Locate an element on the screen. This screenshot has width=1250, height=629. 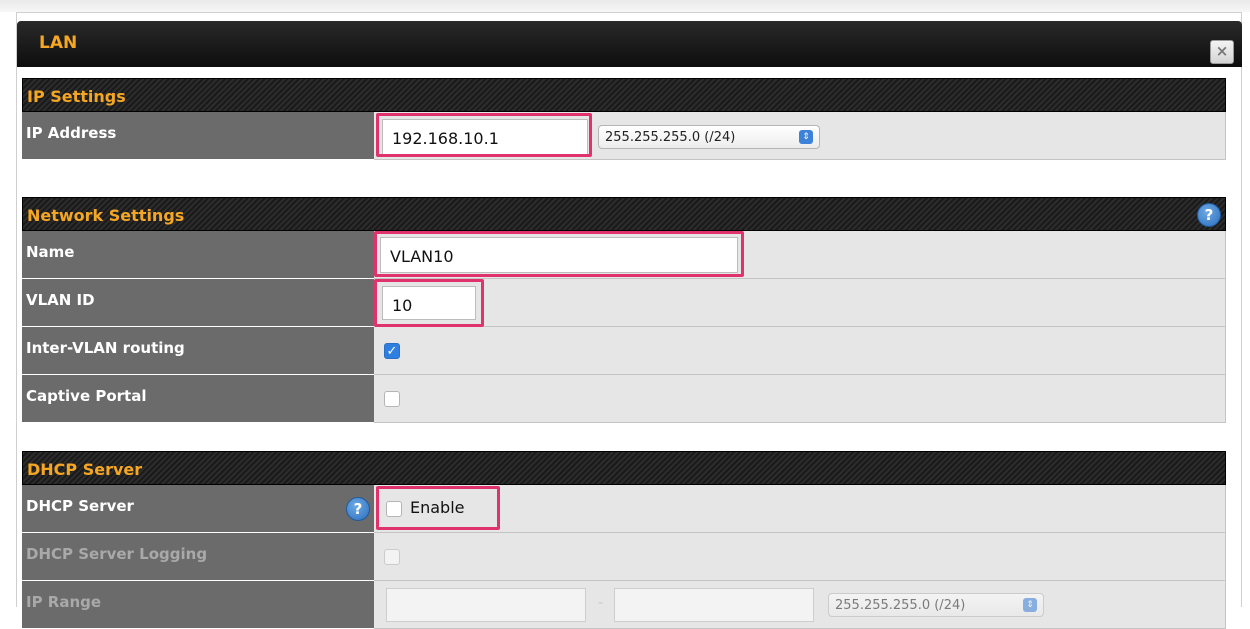
dhcp-logging-row: DHCP Server Logging is located at coordinates (624, 557).